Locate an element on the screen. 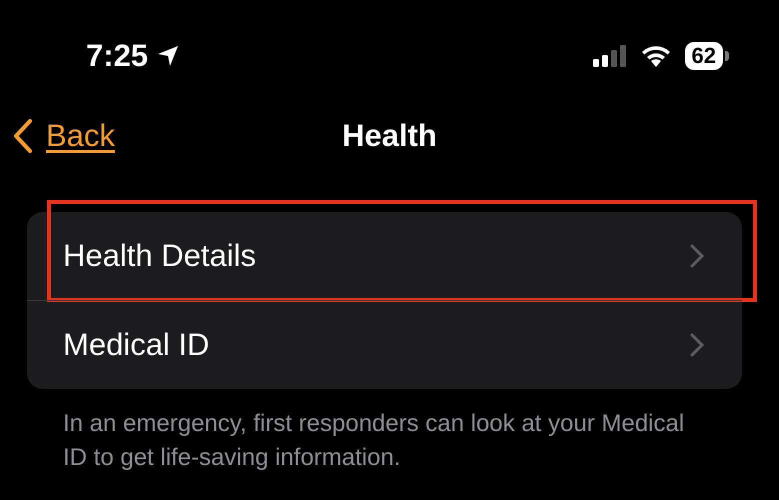 This screenshot has width=779, height=500. signal-icon is located at coordinates (609, 56).